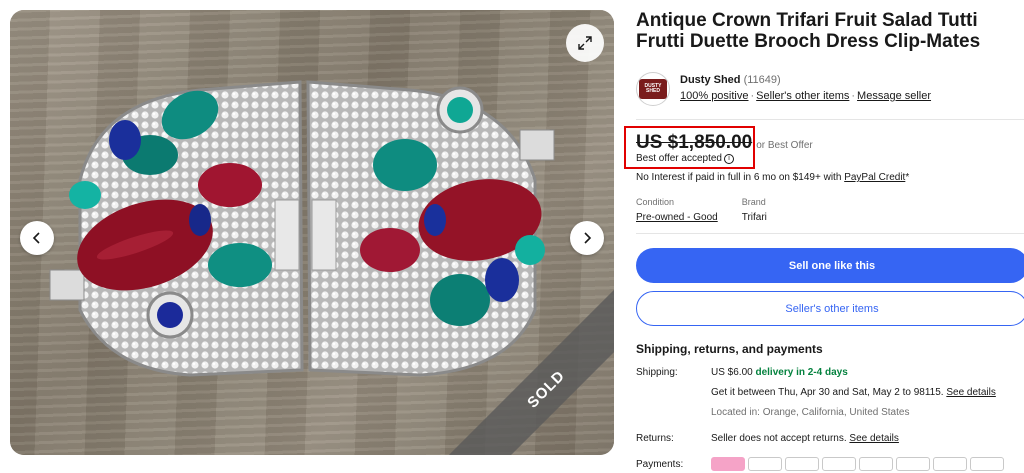 This screenshot has width=1024, height=473. What do you see at coordinates (830, 210) in the screenshot?
I see `item-details: Condition Pre-owned - Good Brand Trifari` at bounding box center [830, 210].